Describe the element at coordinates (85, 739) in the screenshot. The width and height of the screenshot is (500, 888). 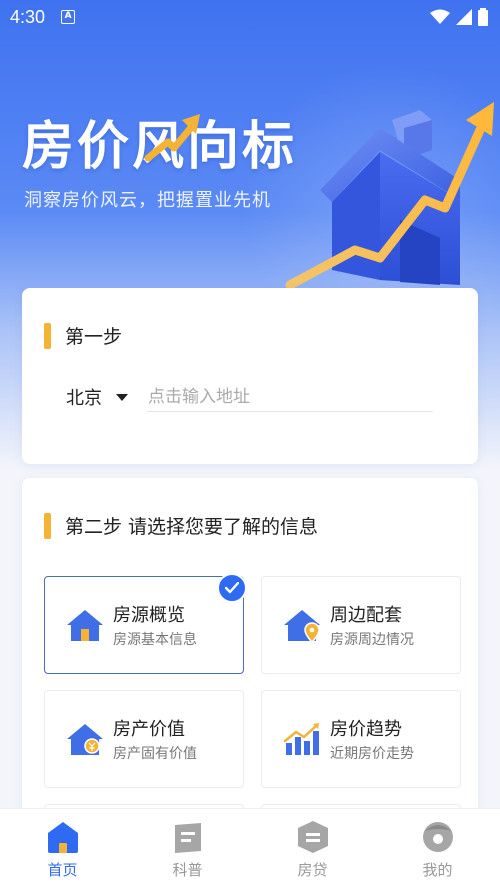
I see `house-value-icon` at that location.